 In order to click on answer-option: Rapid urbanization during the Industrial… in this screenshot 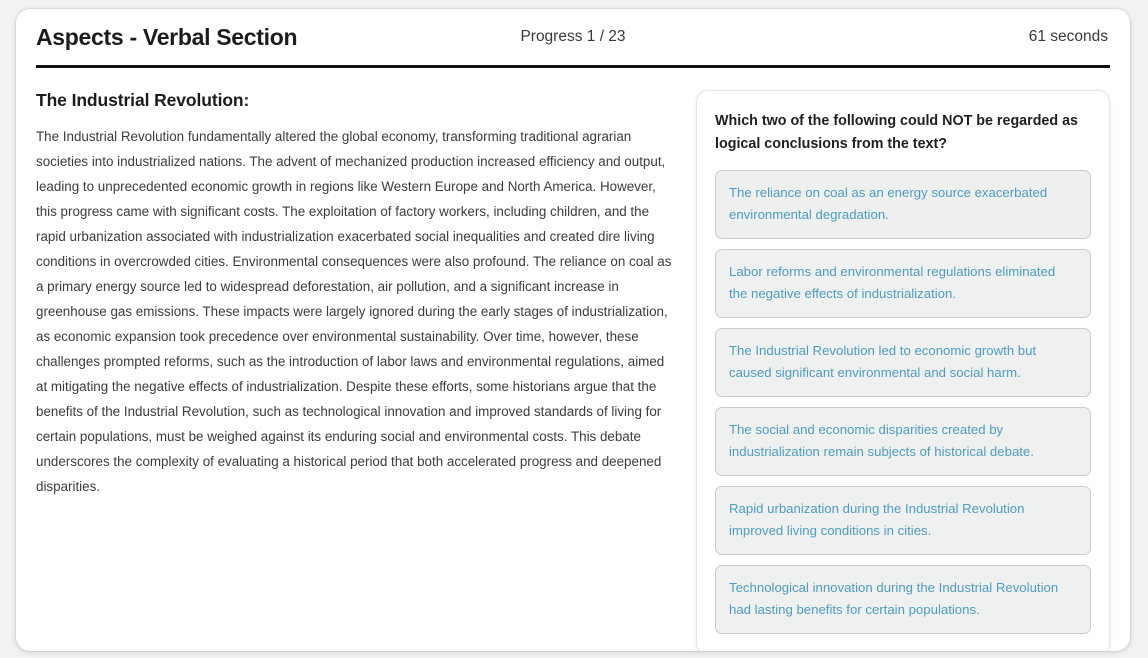, I will do `click(903, 520)`.